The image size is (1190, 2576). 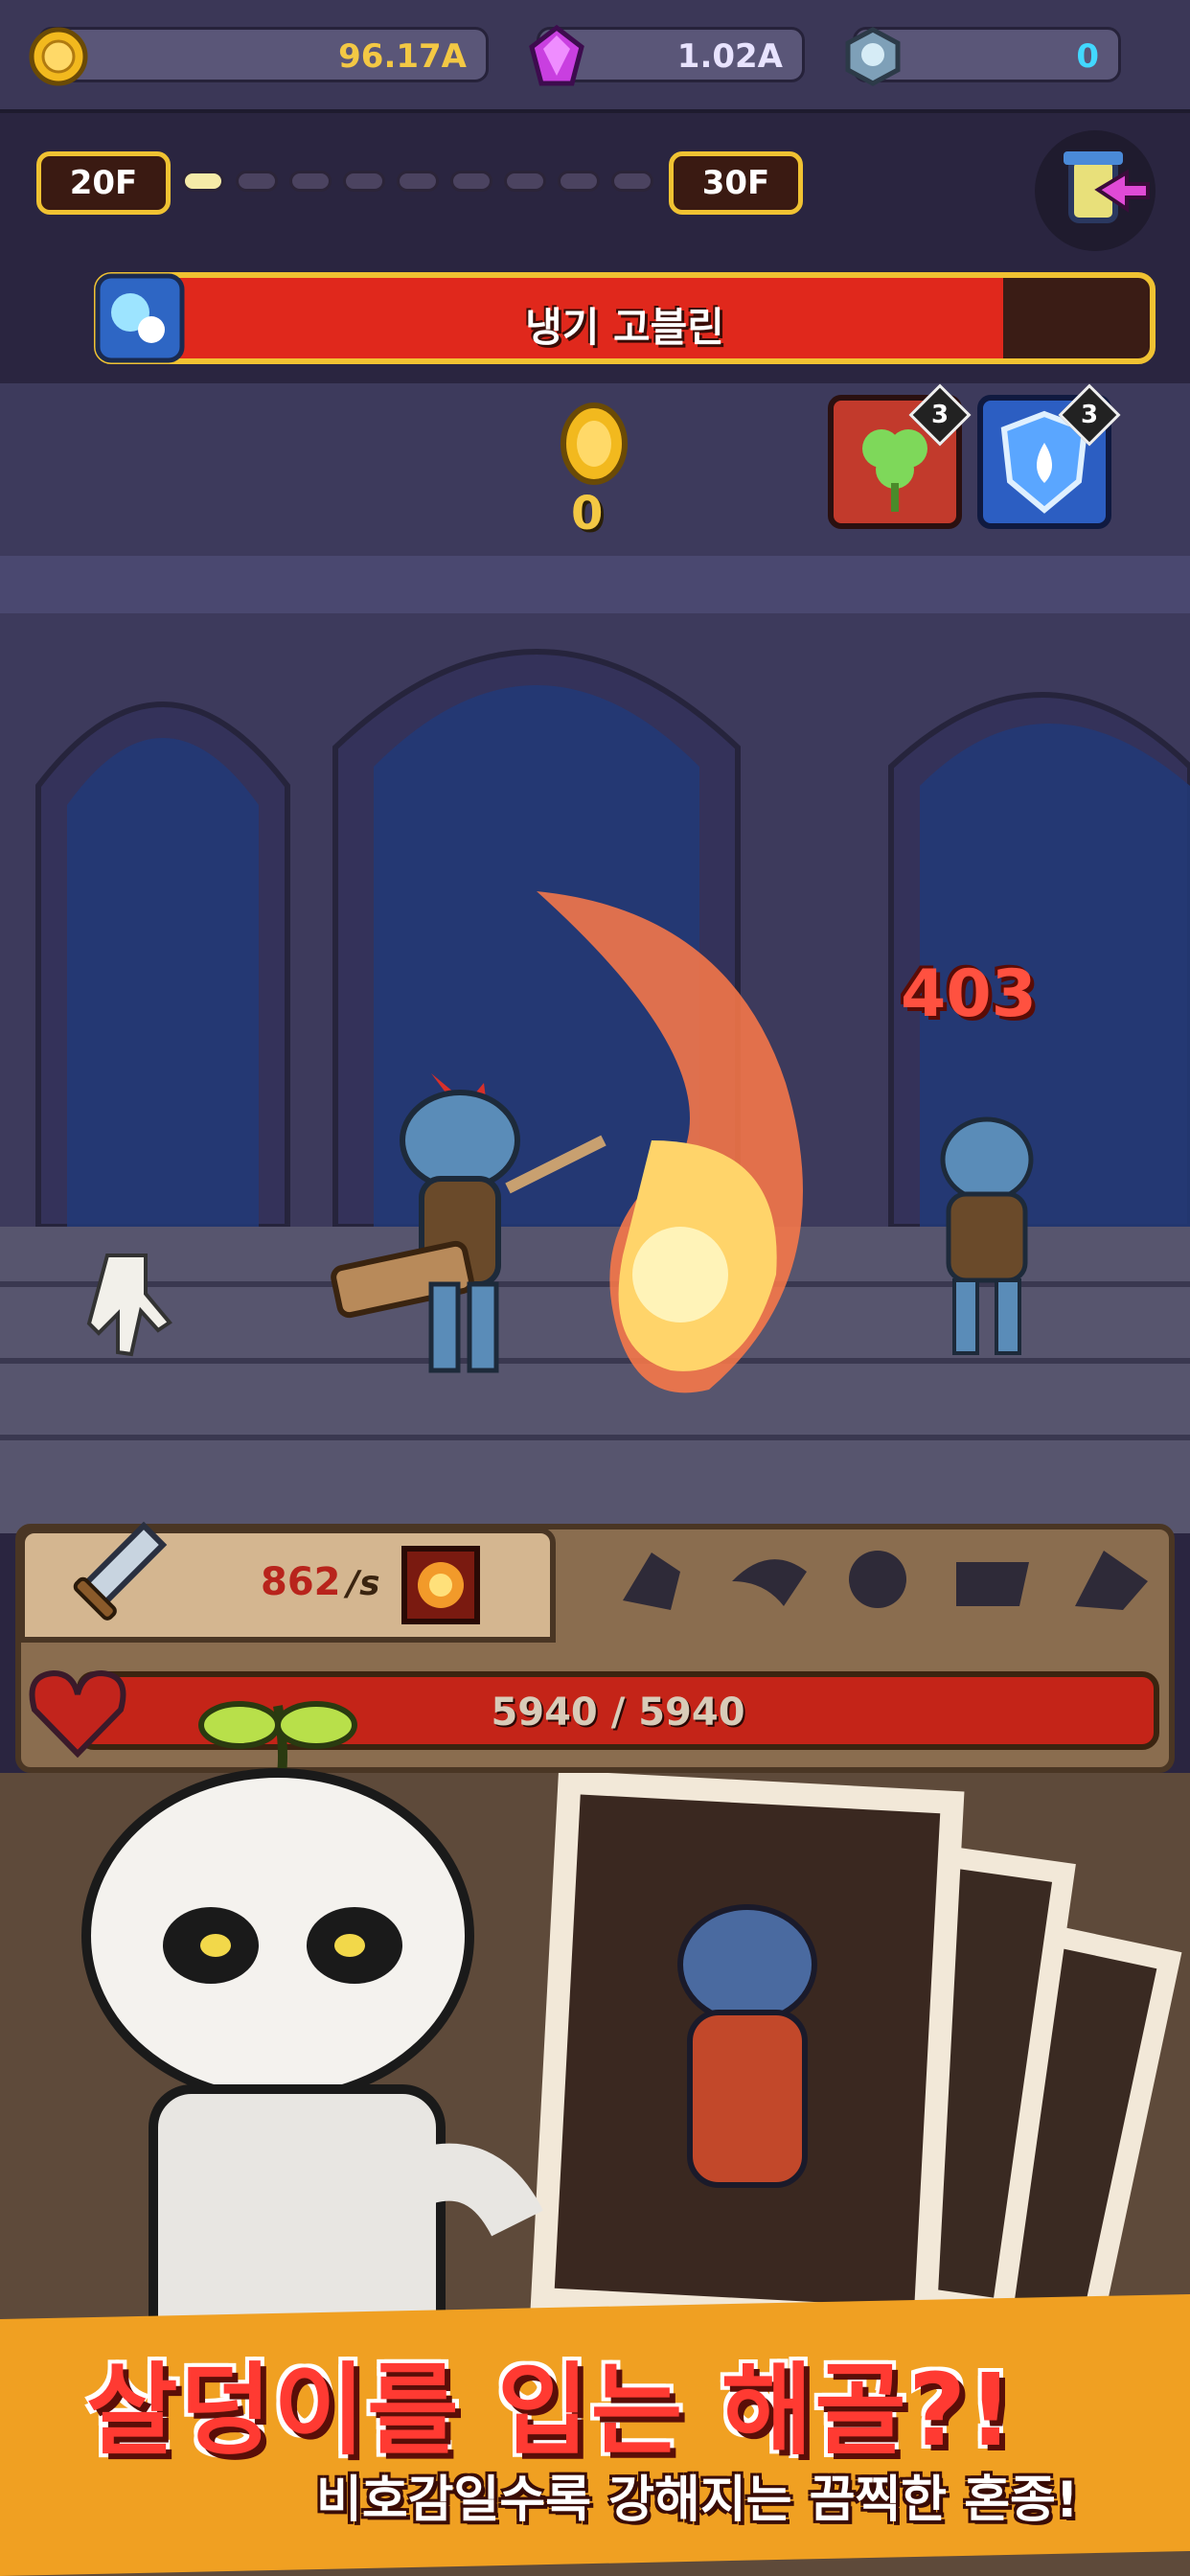 I want to click on floor-progress, so click(x=418, y=181).